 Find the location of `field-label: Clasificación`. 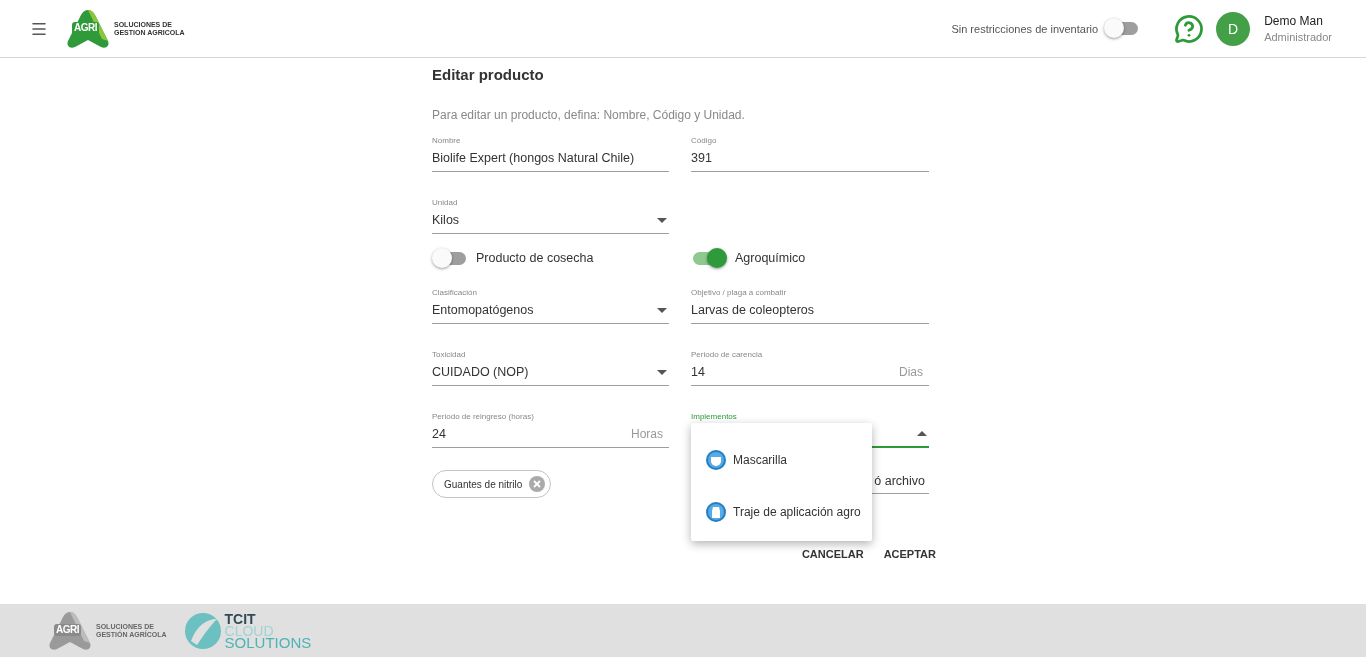

field-label: Clasificación is located at coordinates (455, 292).